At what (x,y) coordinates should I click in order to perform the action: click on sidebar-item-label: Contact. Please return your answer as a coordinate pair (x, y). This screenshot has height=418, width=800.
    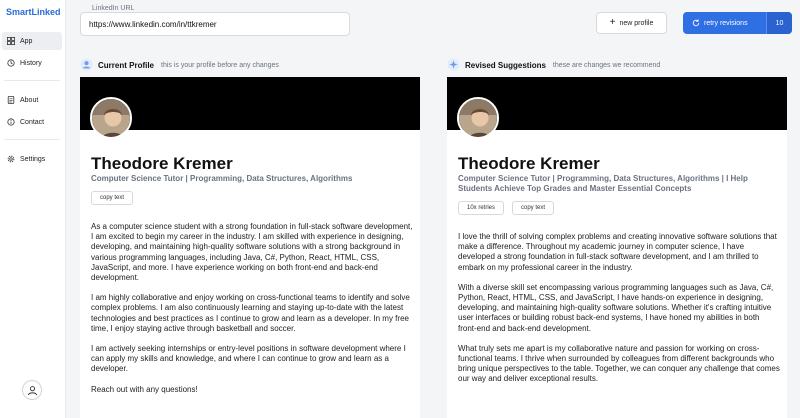
    Looking at the image, I should click on (32, 122).